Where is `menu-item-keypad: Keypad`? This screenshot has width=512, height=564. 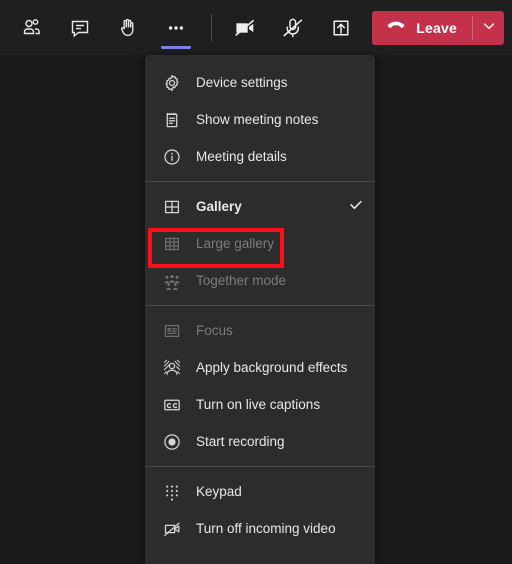 menu-item-keypad: Keypad is located at coordinates (260, 491).